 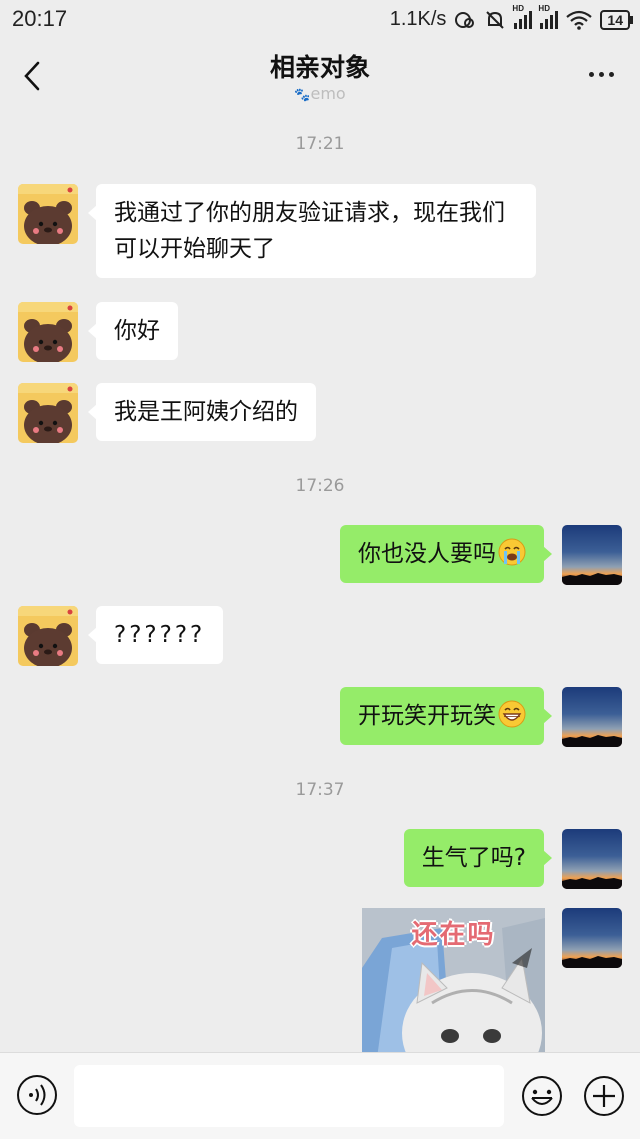 I want to click on wifi-icon, so click(x=579, y=20).